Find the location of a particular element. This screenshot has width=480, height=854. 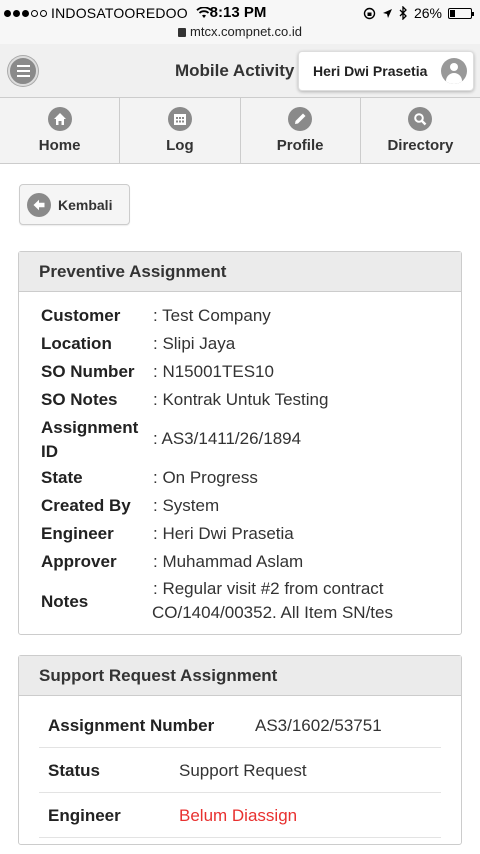

nav-item-profile: Profile is located at coordinates (301, 130).